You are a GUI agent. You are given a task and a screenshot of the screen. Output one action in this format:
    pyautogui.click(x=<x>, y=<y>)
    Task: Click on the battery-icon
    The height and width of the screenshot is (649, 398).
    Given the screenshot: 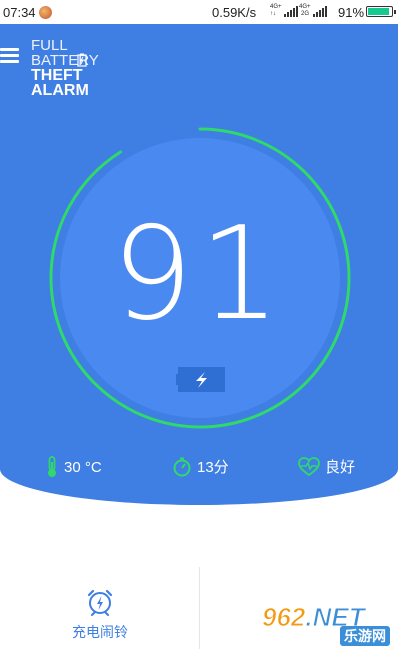 What is the action you would take?
    pyautogui.click(x=381, y=11)
    